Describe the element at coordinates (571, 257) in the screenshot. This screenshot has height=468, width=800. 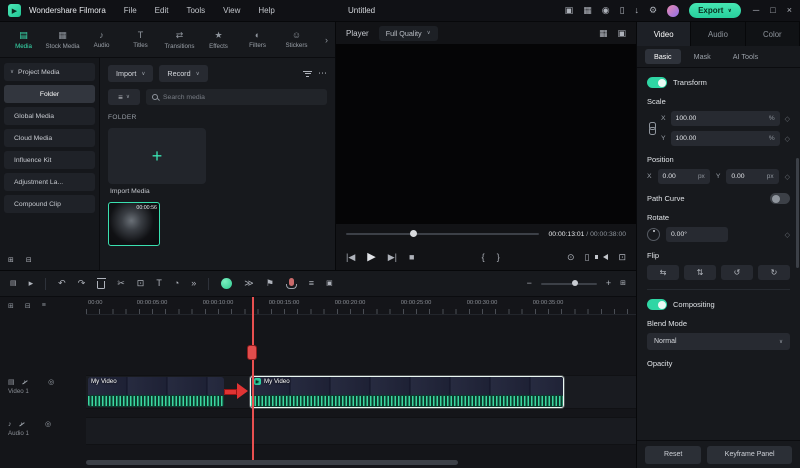
I see `snapshot-icon: ⊙` at that location.